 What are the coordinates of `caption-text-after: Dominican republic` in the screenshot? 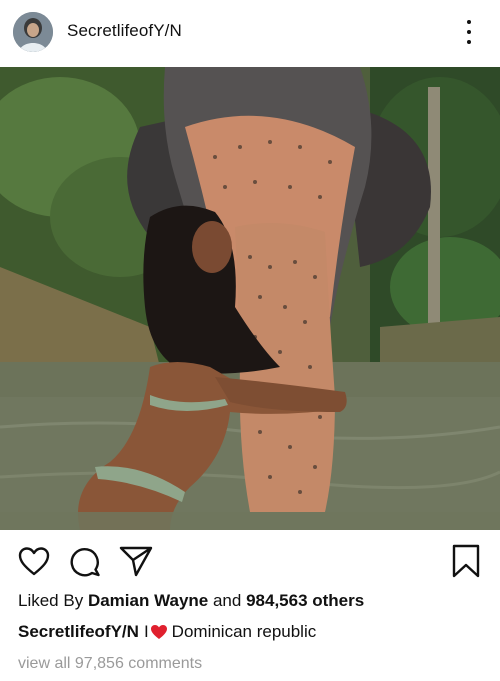 It's located at (244, 631).